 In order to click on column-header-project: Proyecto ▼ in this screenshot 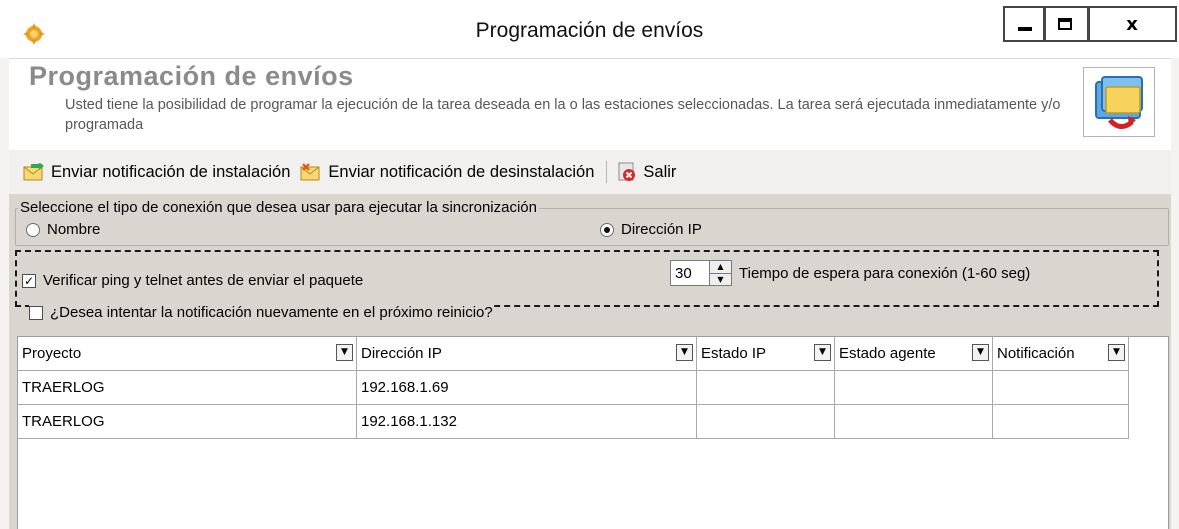, I will do `click(187, 354)`.